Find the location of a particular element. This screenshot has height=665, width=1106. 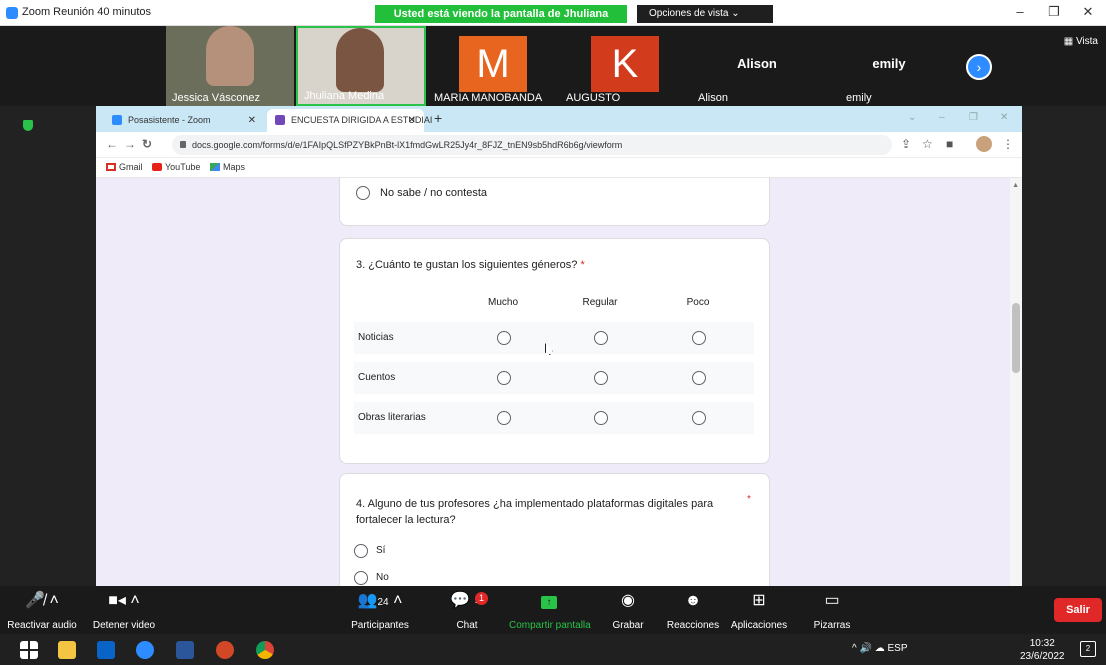

powerpoint-icon is located at coordinates (225, 650).